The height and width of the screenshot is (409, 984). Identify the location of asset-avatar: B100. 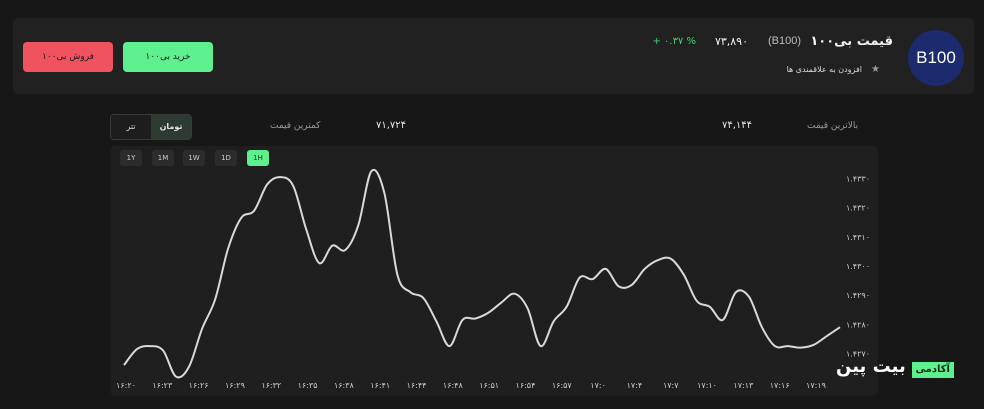
(936, 58).